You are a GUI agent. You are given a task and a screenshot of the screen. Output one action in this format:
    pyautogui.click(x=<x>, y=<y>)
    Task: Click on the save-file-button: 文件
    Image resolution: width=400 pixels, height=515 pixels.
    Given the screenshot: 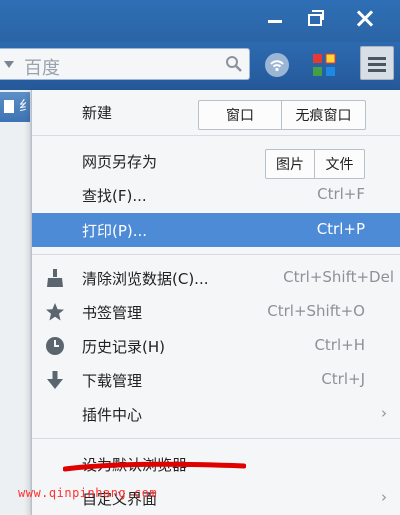 What is the action you would take?
    pyautogui.click(x=339, y=164)
    